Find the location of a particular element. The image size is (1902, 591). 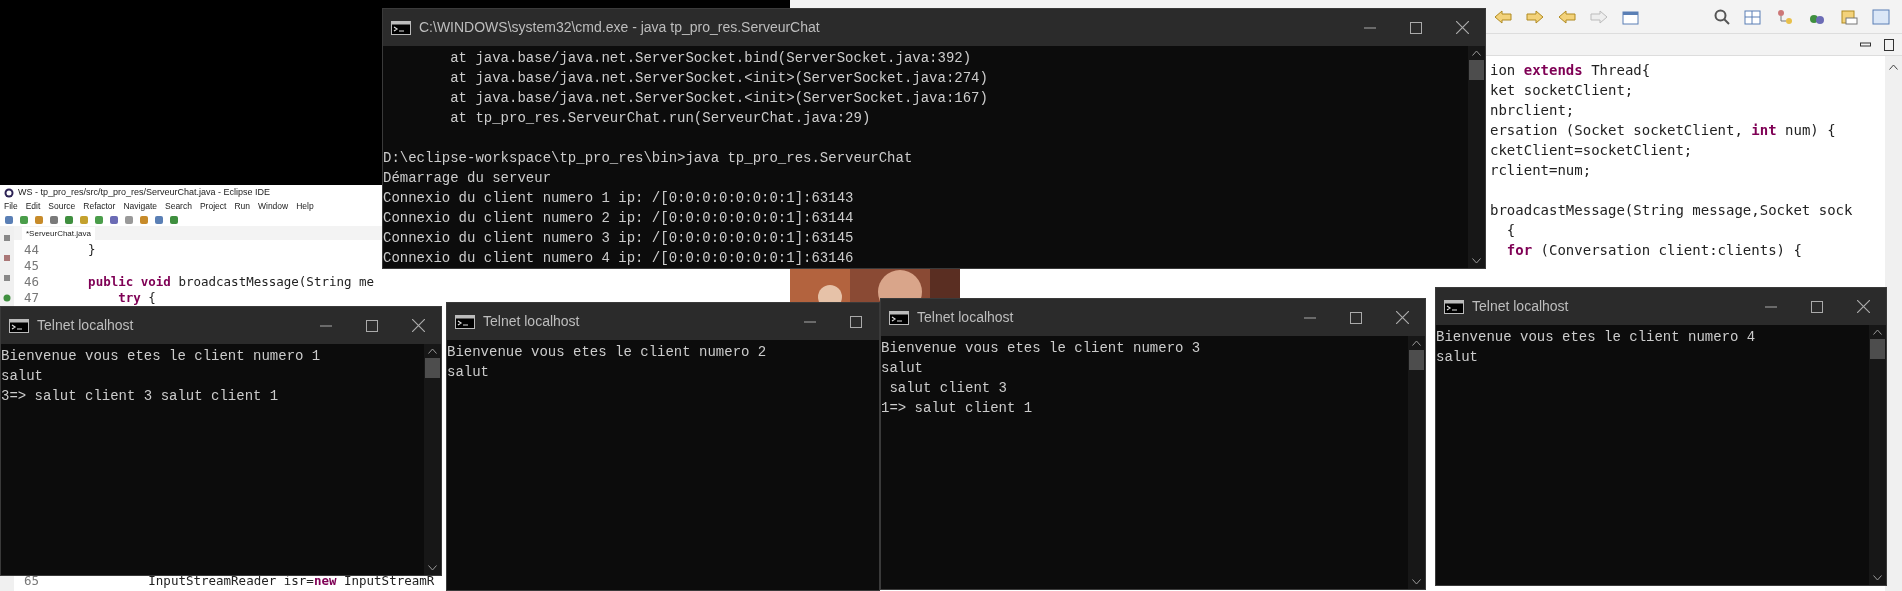

menu-item: Window is located at coordinates (273, 206).